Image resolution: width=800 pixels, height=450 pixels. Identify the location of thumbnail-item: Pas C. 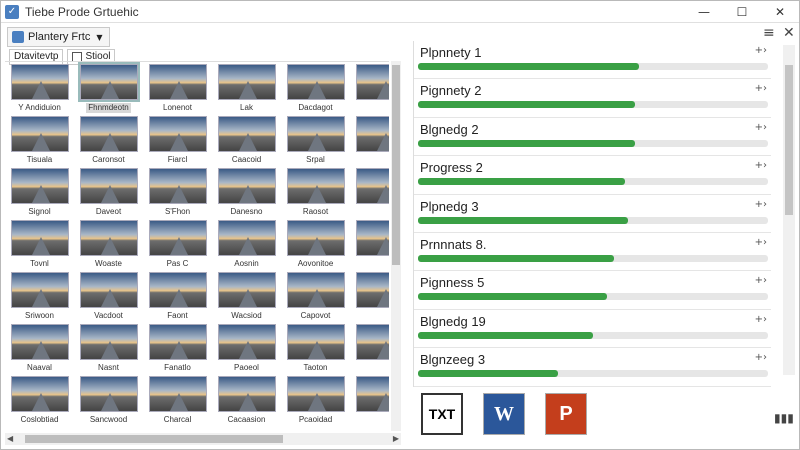
(177, 246).